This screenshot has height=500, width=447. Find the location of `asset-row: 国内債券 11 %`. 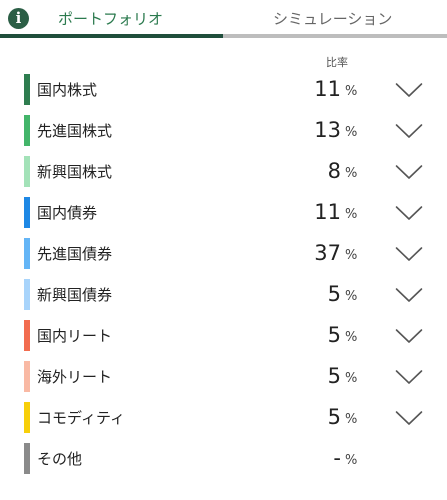

asset-row: 国内債券 11 % is located at coordinates (223, 213).